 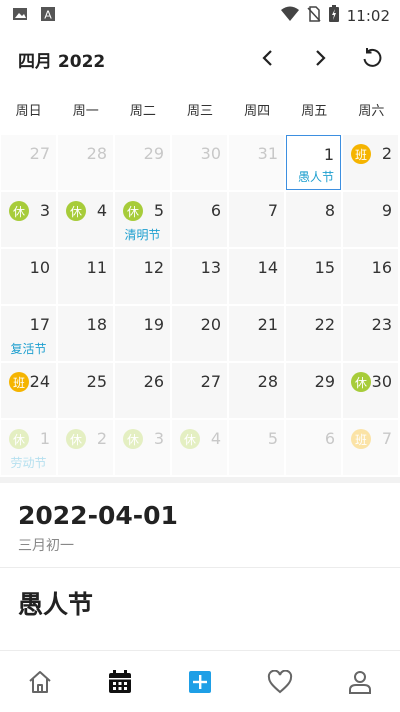 What do you see at coordinates (28, 349) in the screenshot?
I see `festival-label: 复活节` at bounding box center [28, 349].